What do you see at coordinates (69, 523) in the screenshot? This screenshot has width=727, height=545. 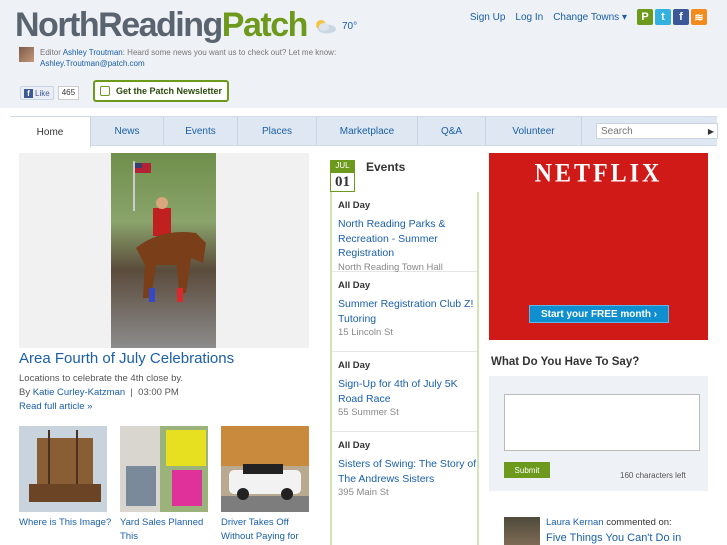 I see `thumb-caption: Where is This Image?` at bounding box center [69, 523].